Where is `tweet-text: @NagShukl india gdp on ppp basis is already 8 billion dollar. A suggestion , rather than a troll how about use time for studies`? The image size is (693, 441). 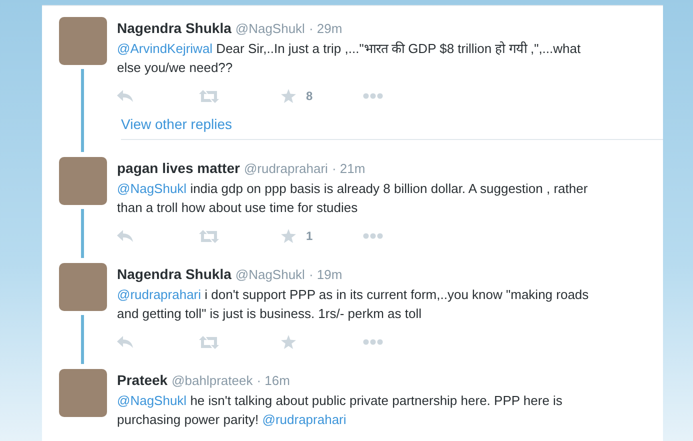
tweet-text: @NagShukl india gdp on ppp basis is already 8 billion dollar. A suggestion , rather than a troll how about use time for studies is located at coordinates (353, 198).